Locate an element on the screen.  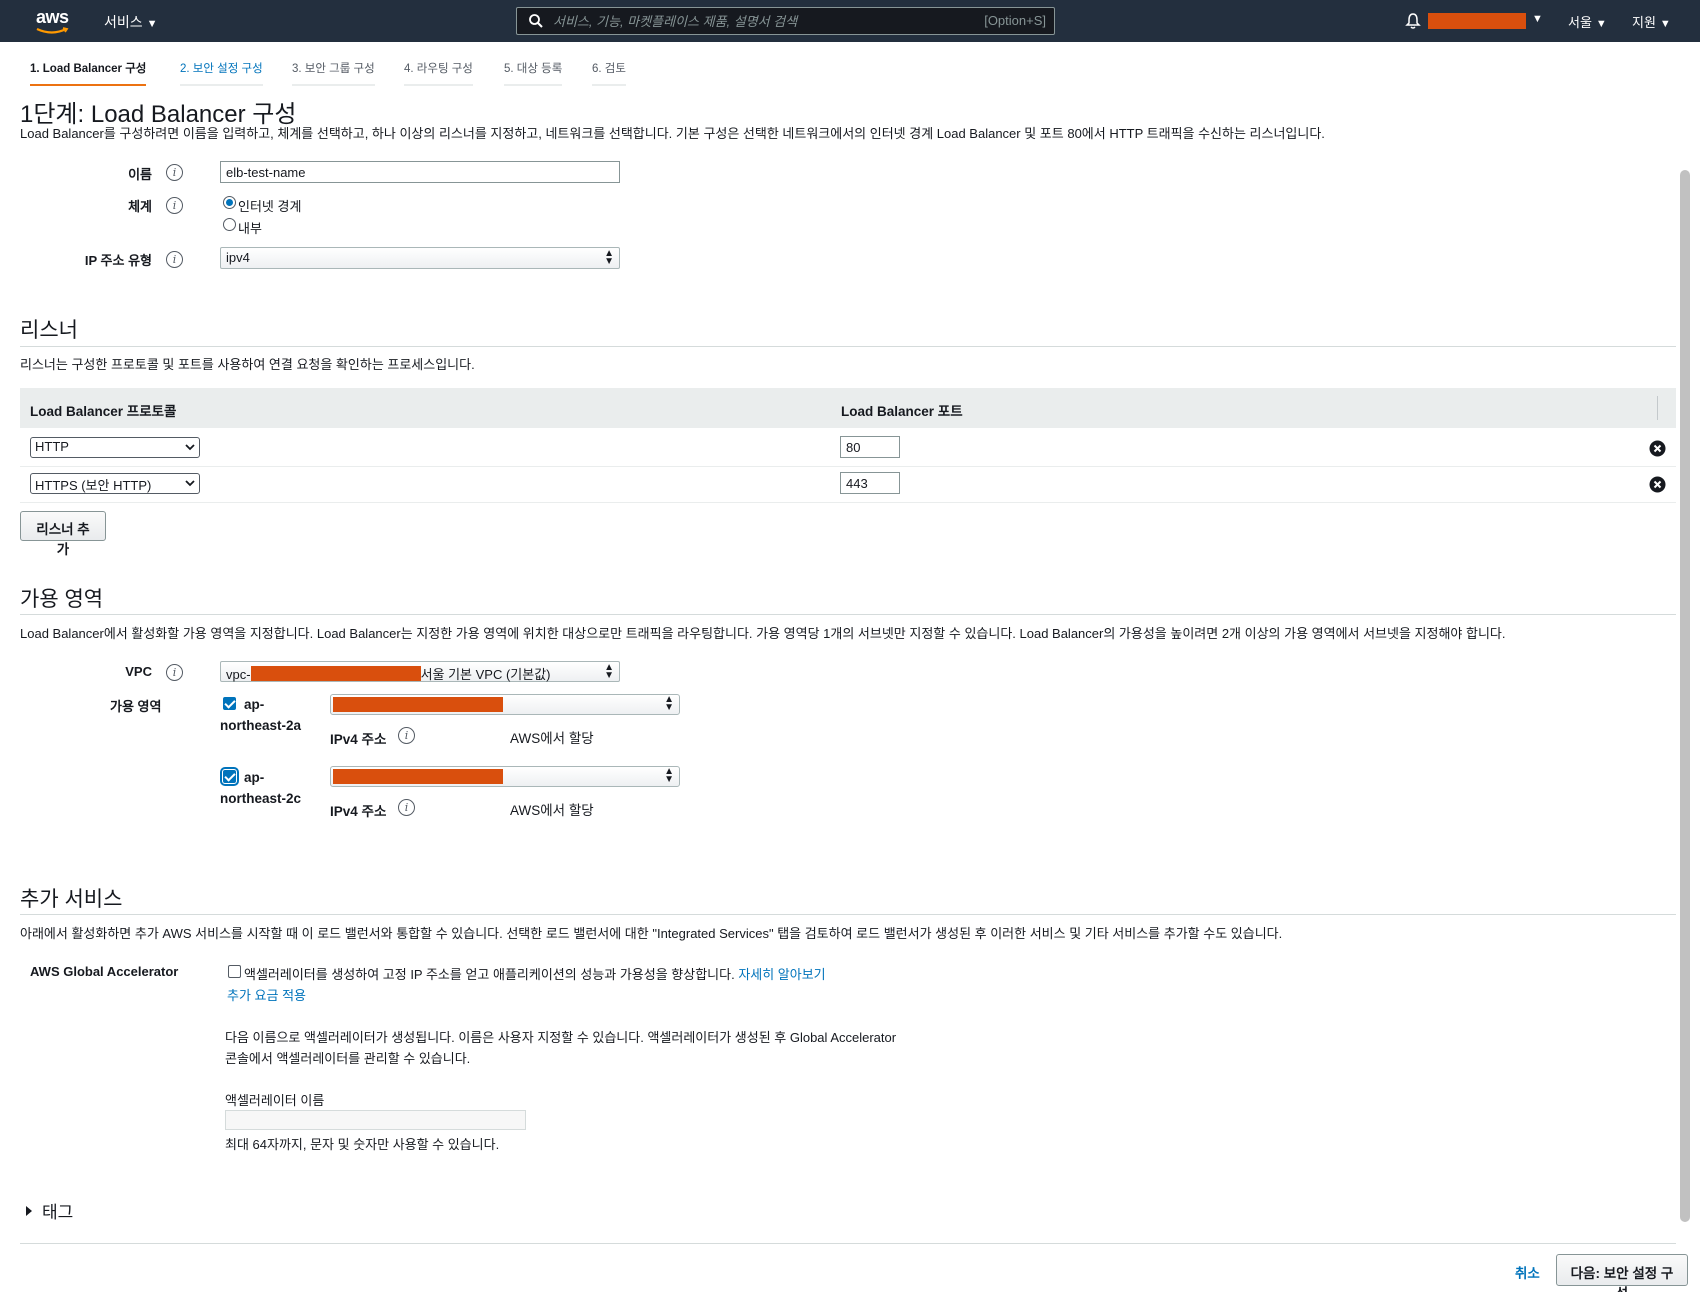
column-header-protocol: Load Balancer 프로토콜 is located at coordinates (103, 411).